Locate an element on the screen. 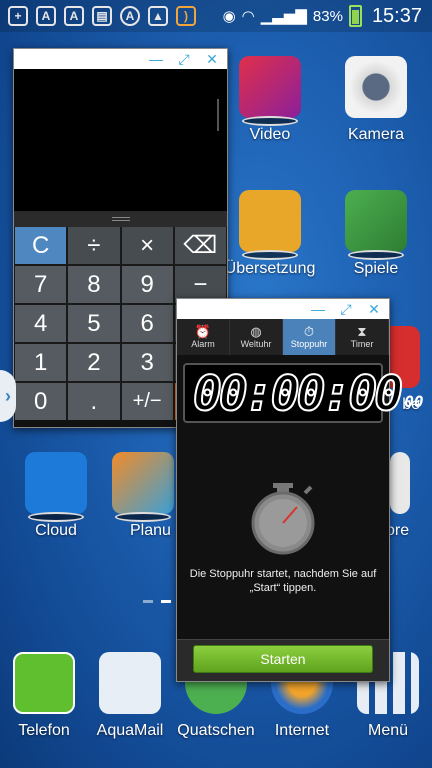  sim-icon: ▤ is located at coordinates (102, 16).